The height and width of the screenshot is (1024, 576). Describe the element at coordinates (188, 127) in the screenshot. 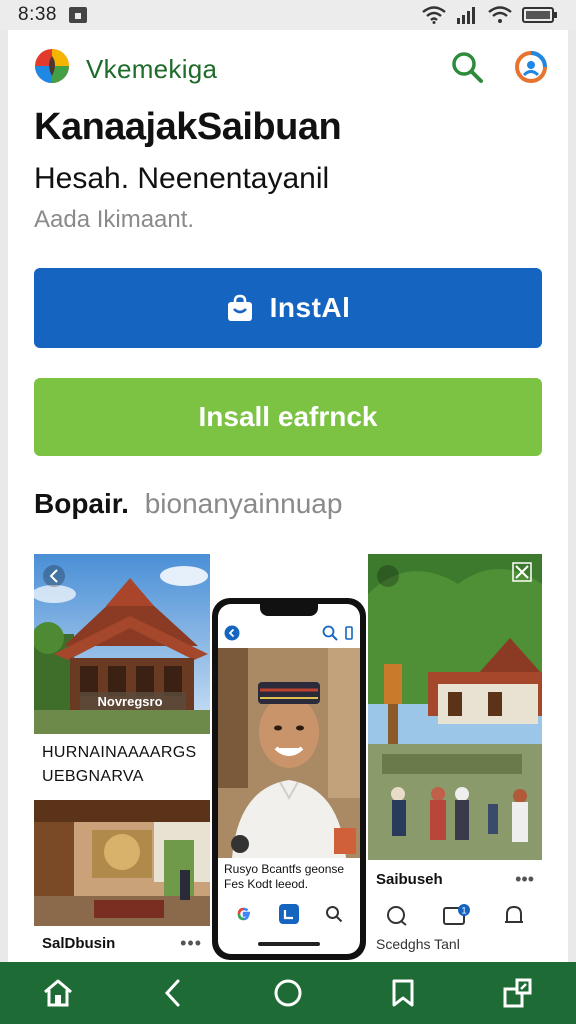

I see `app-title: KanaajakSaibuan` at that location.